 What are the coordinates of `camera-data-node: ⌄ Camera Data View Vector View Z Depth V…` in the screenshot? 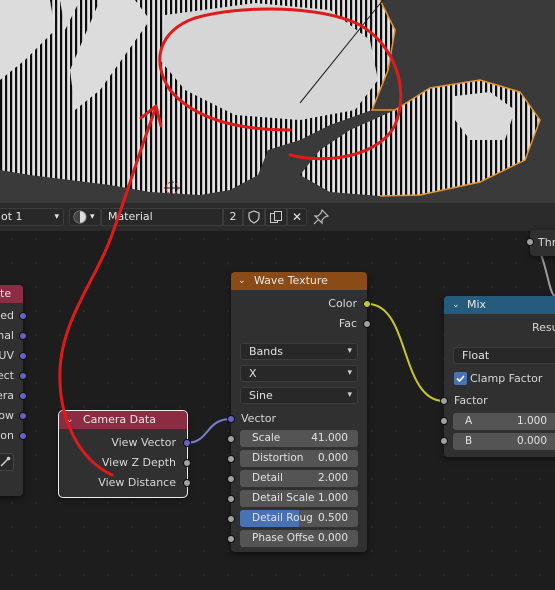 It's located at (123, 454).